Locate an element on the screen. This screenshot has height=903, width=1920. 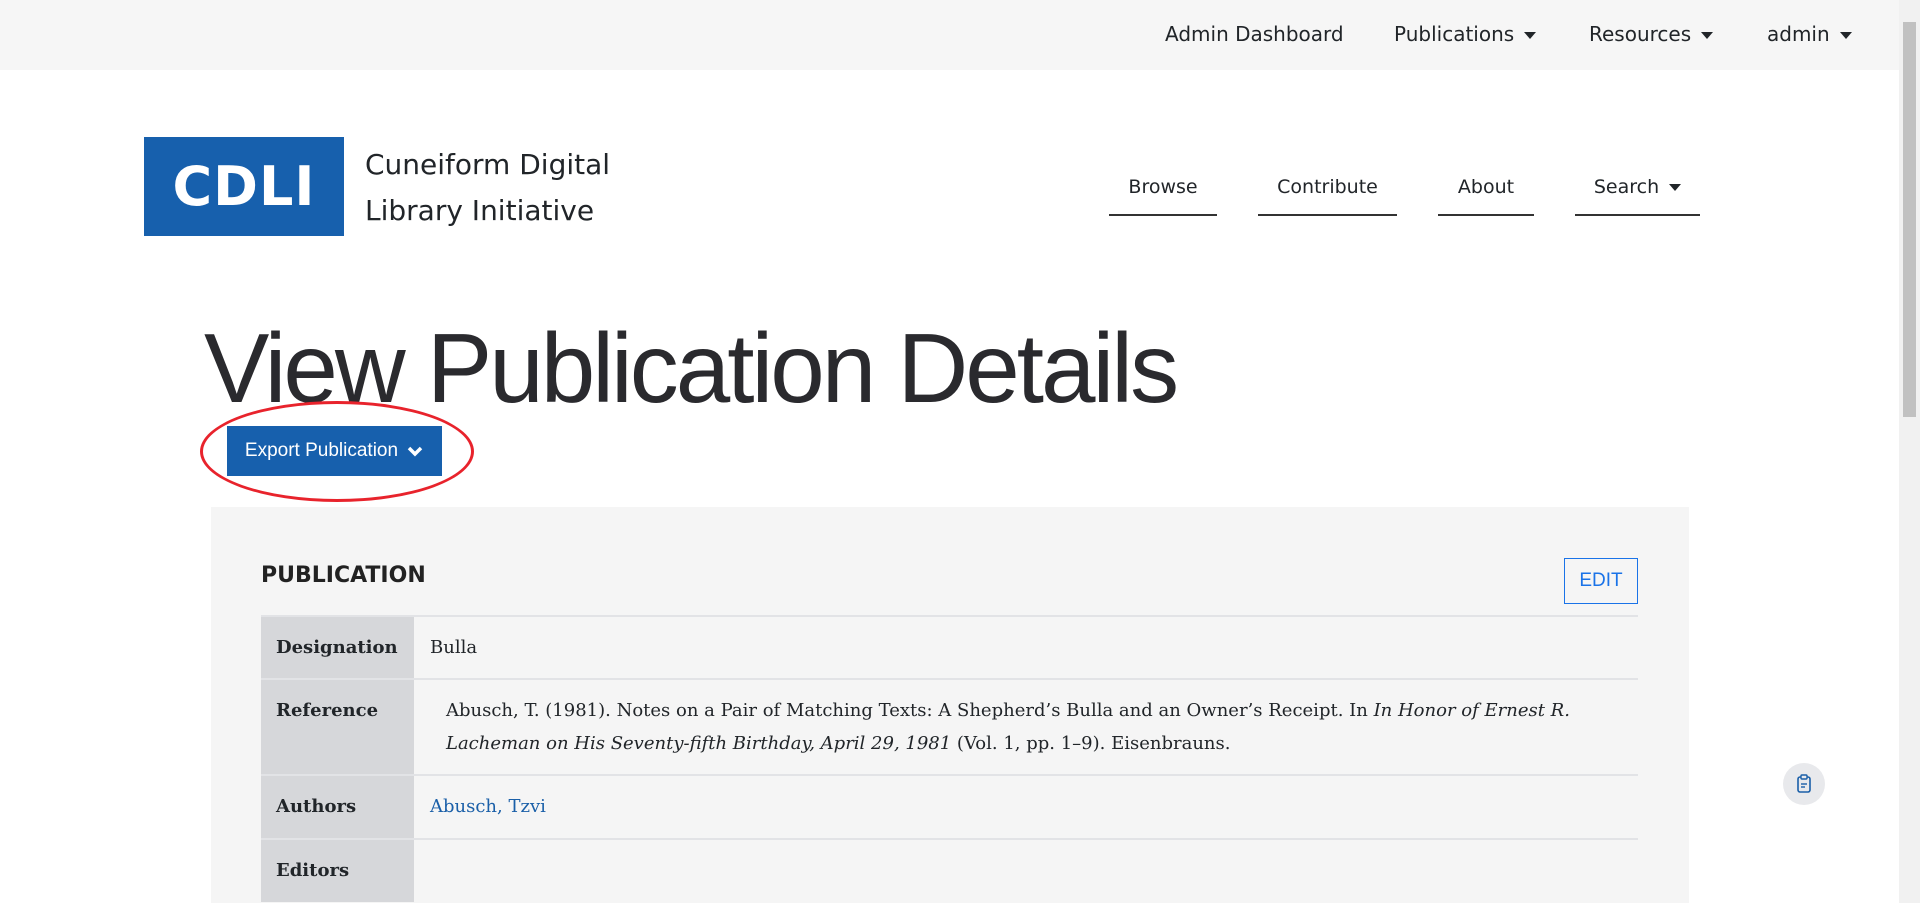
clipboard-button is located at coordinates (1804, 784).